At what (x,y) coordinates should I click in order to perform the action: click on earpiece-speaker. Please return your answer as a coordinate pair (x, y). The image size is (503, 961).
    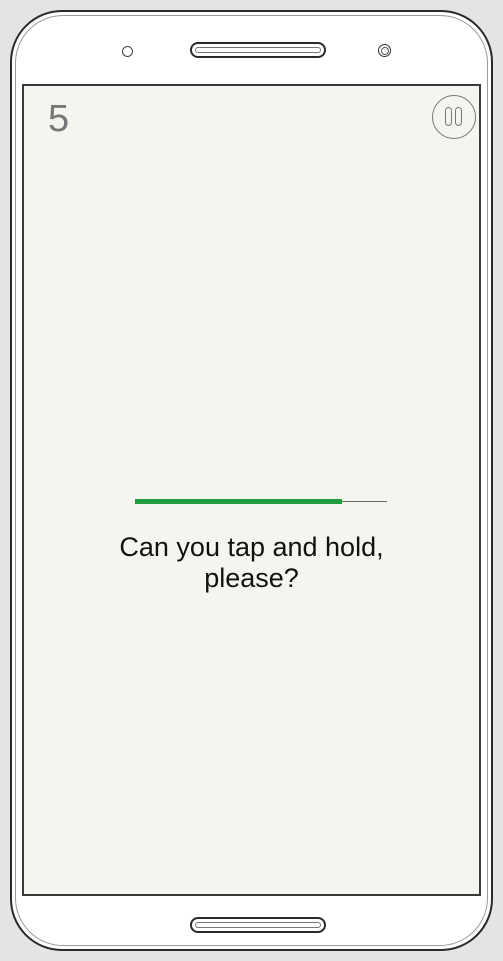
    Looking at the image, I should click on (258, 50).